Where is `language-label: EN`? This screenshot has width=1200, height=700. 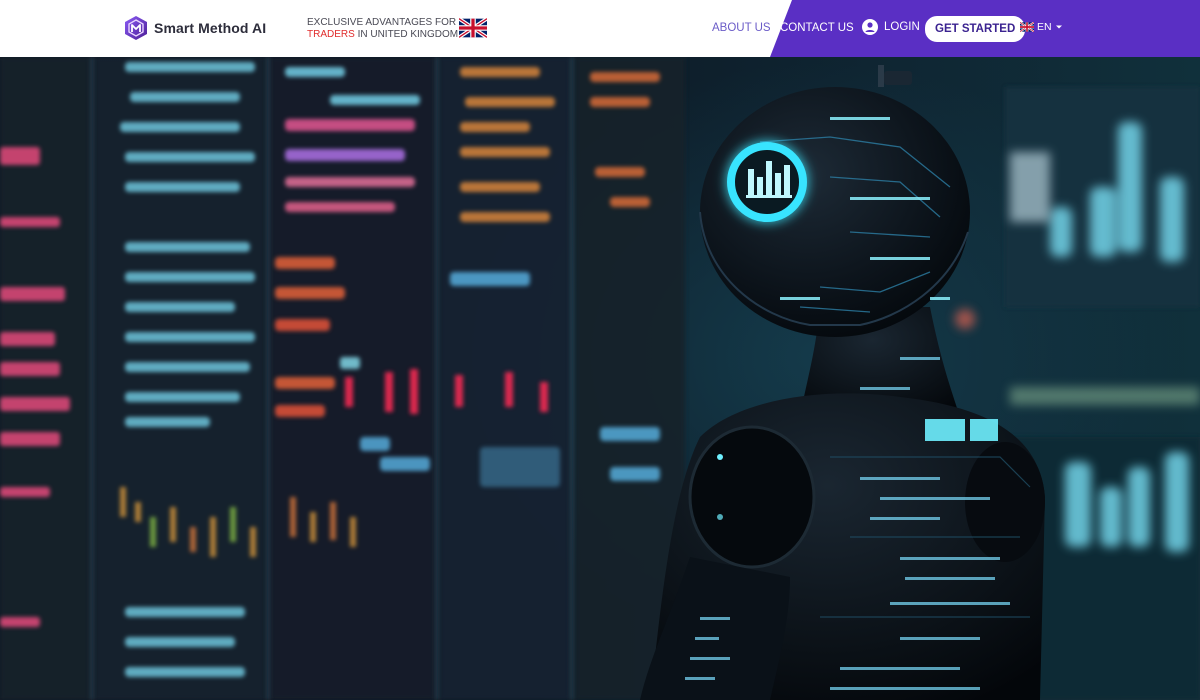 language-label: EN is located at coordinates (1044, 27).